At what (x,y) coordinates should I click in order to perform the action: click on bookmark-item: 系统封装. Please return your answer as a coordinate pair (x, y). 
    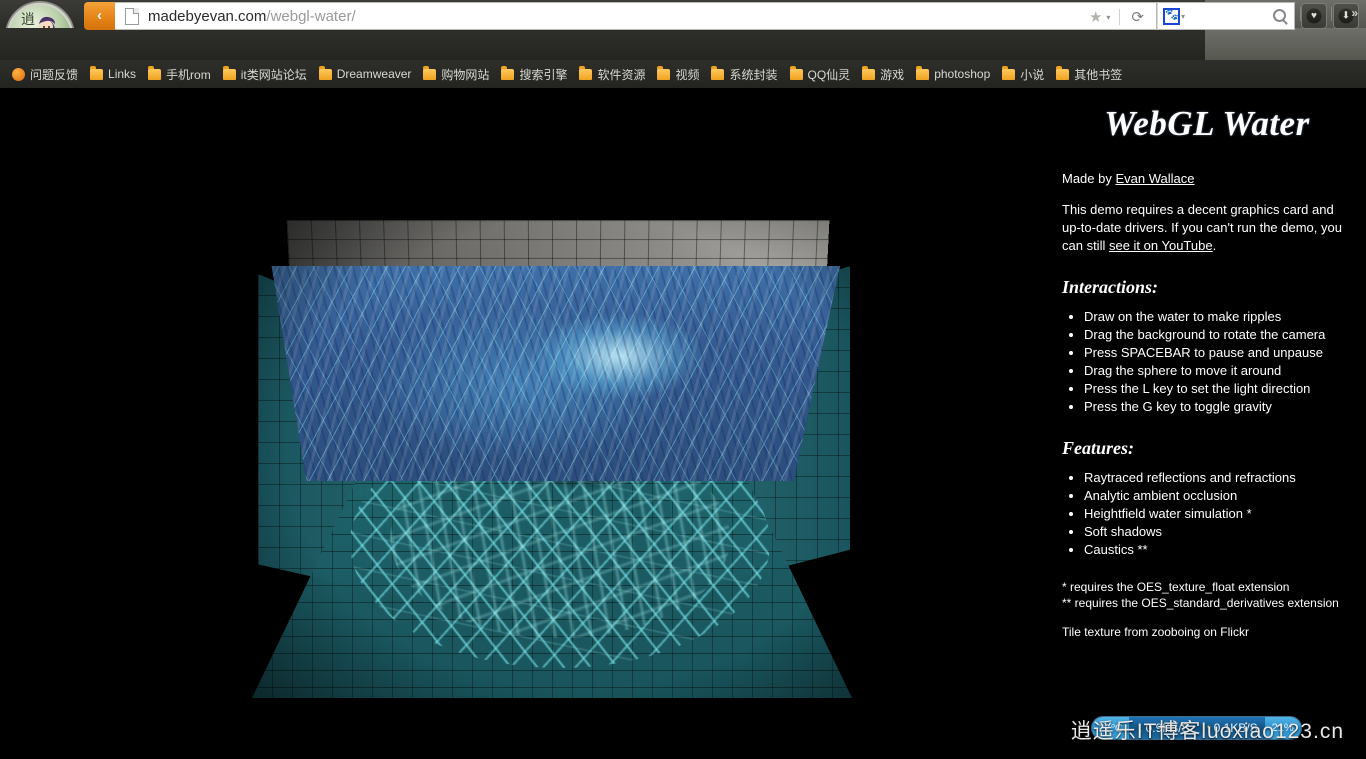
    Looking at the image, I should click on (744, 74).